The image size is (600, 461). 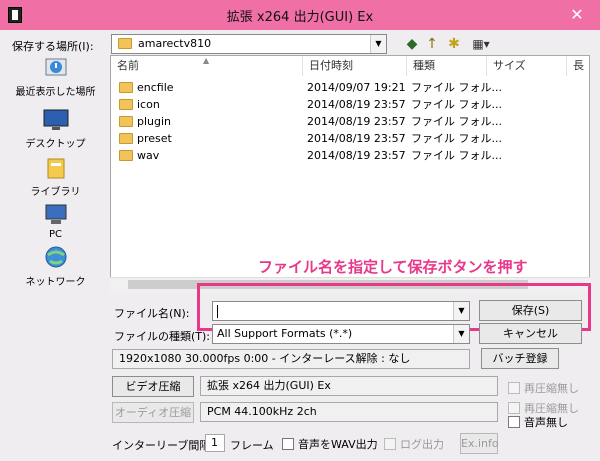 I want to click on cancel-button: キャンセル, so click(x=530, y=333).